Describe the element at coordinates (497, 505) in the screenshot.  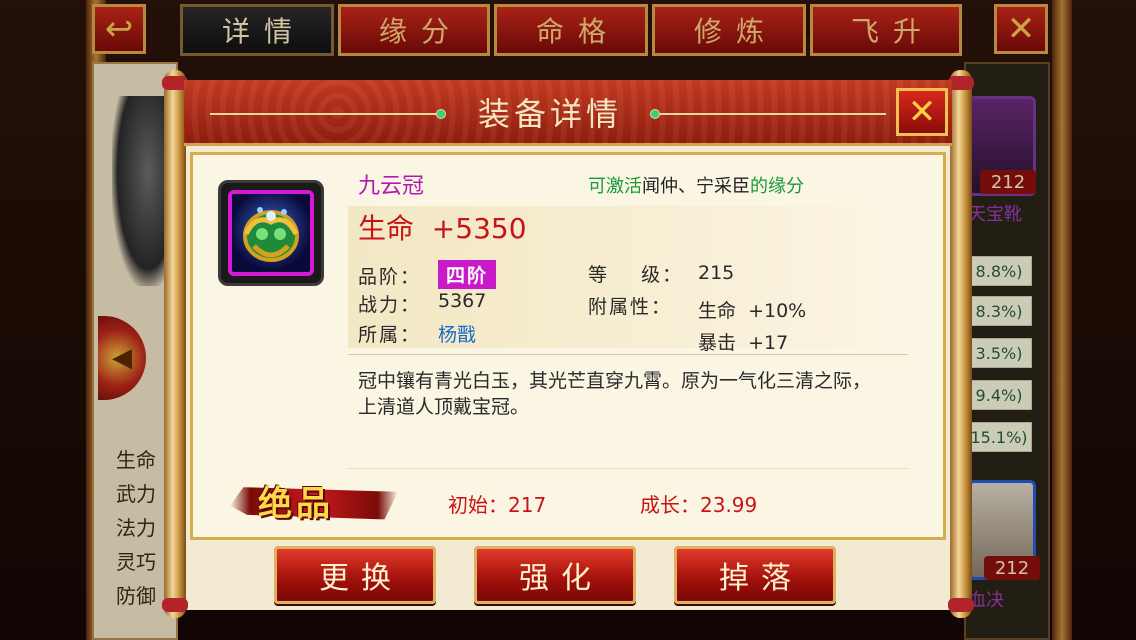
I see `initial-value: 初始：217` at that location.